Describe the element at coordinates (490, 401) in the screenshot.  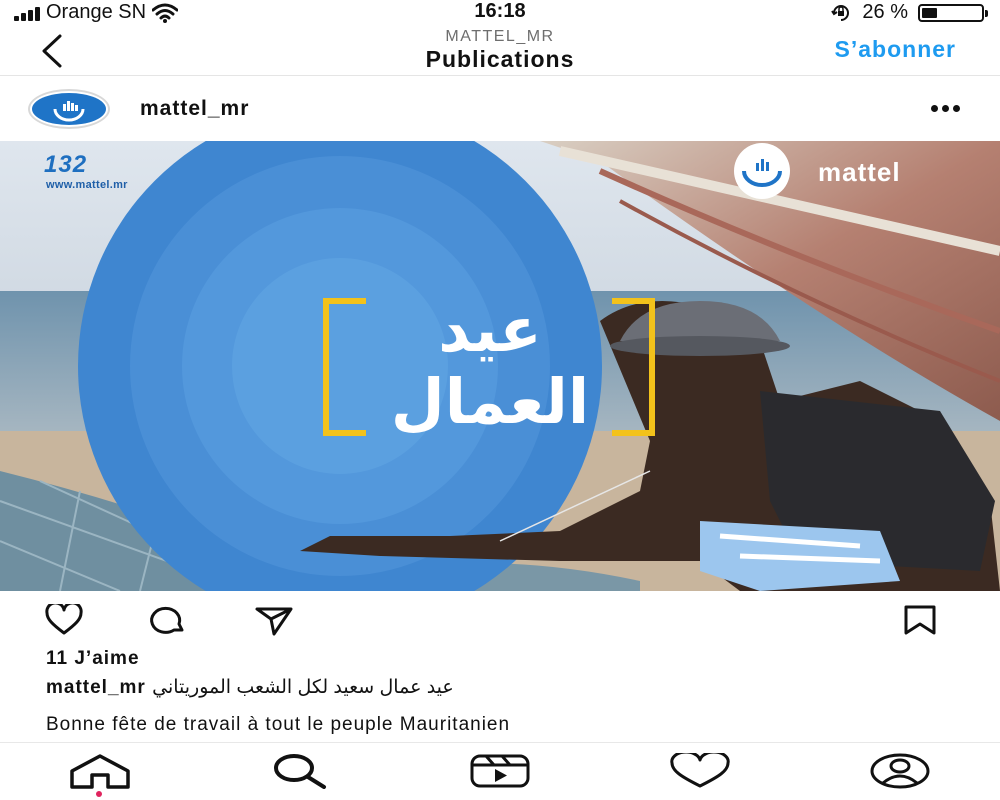
I see `headline-line2: العمال` at that location.